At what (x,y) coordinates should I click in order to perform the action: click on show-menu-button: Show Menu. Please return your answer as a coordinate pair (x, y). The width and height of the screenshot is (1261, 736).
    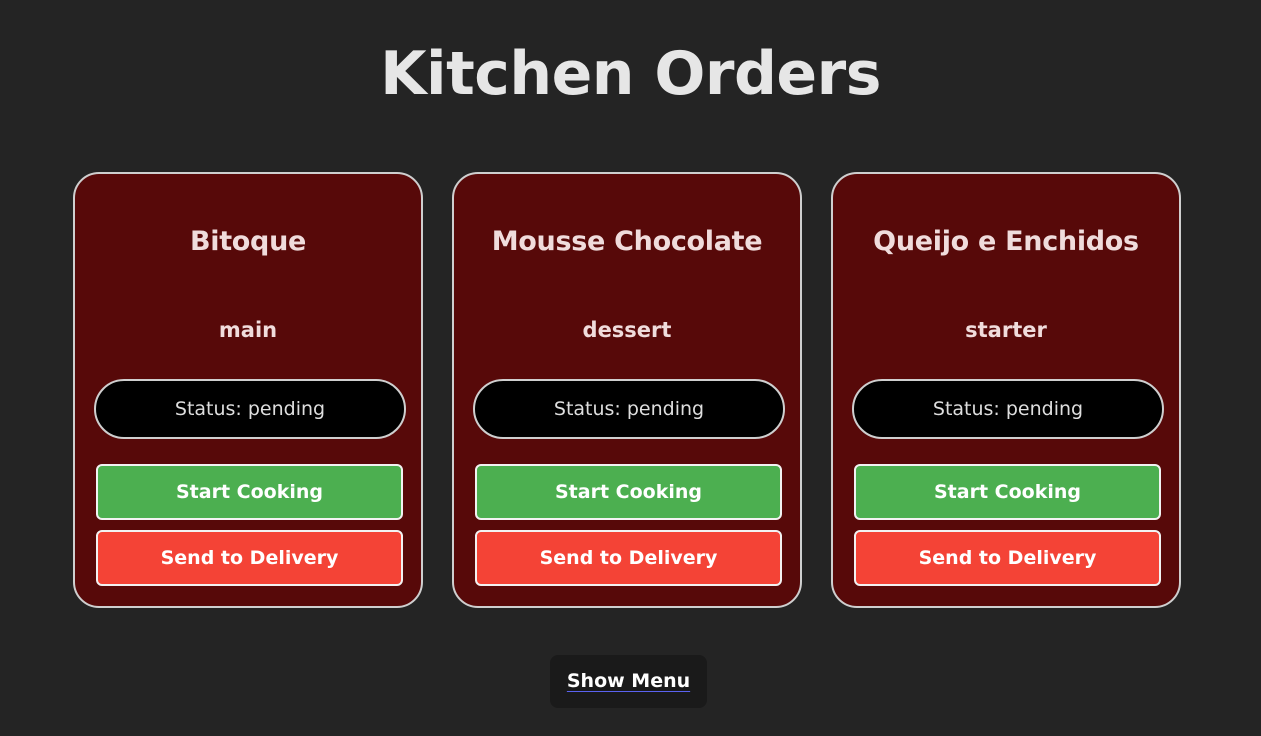
    Looking at the image, I should click on (628, 681).